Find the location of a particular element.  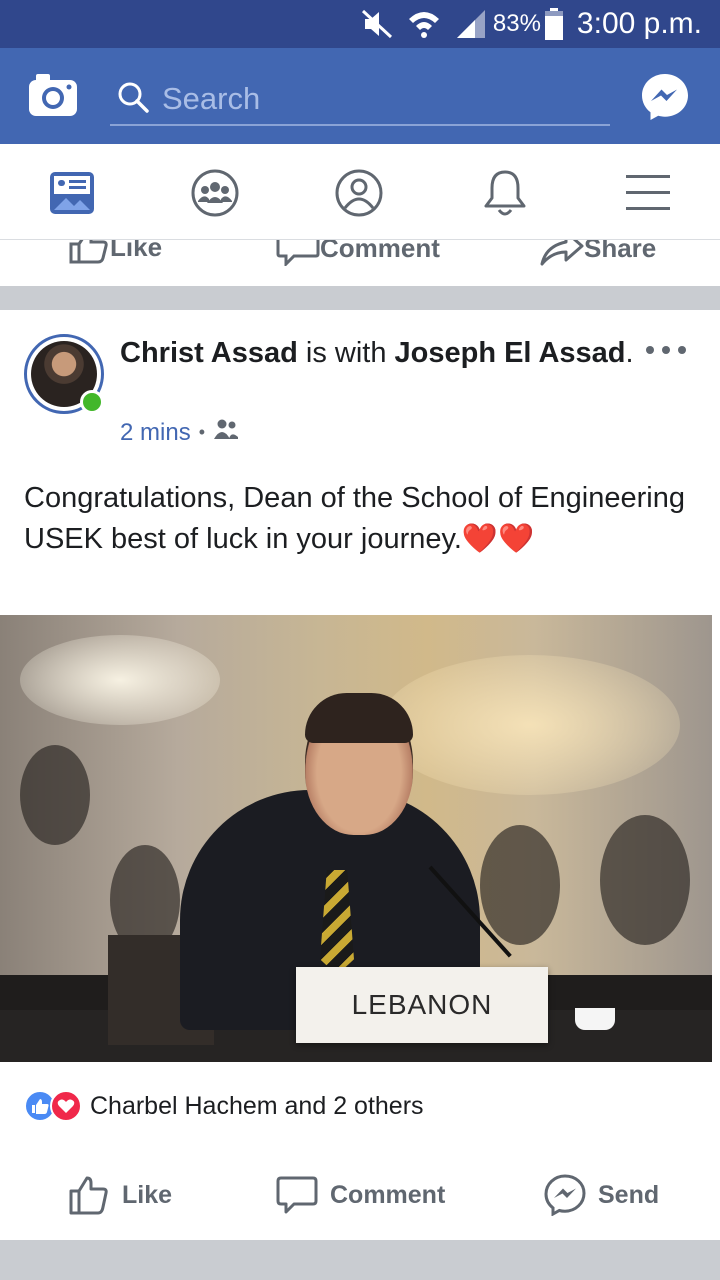

prev-comment-label: Comment is located at coordinates (380, 251).